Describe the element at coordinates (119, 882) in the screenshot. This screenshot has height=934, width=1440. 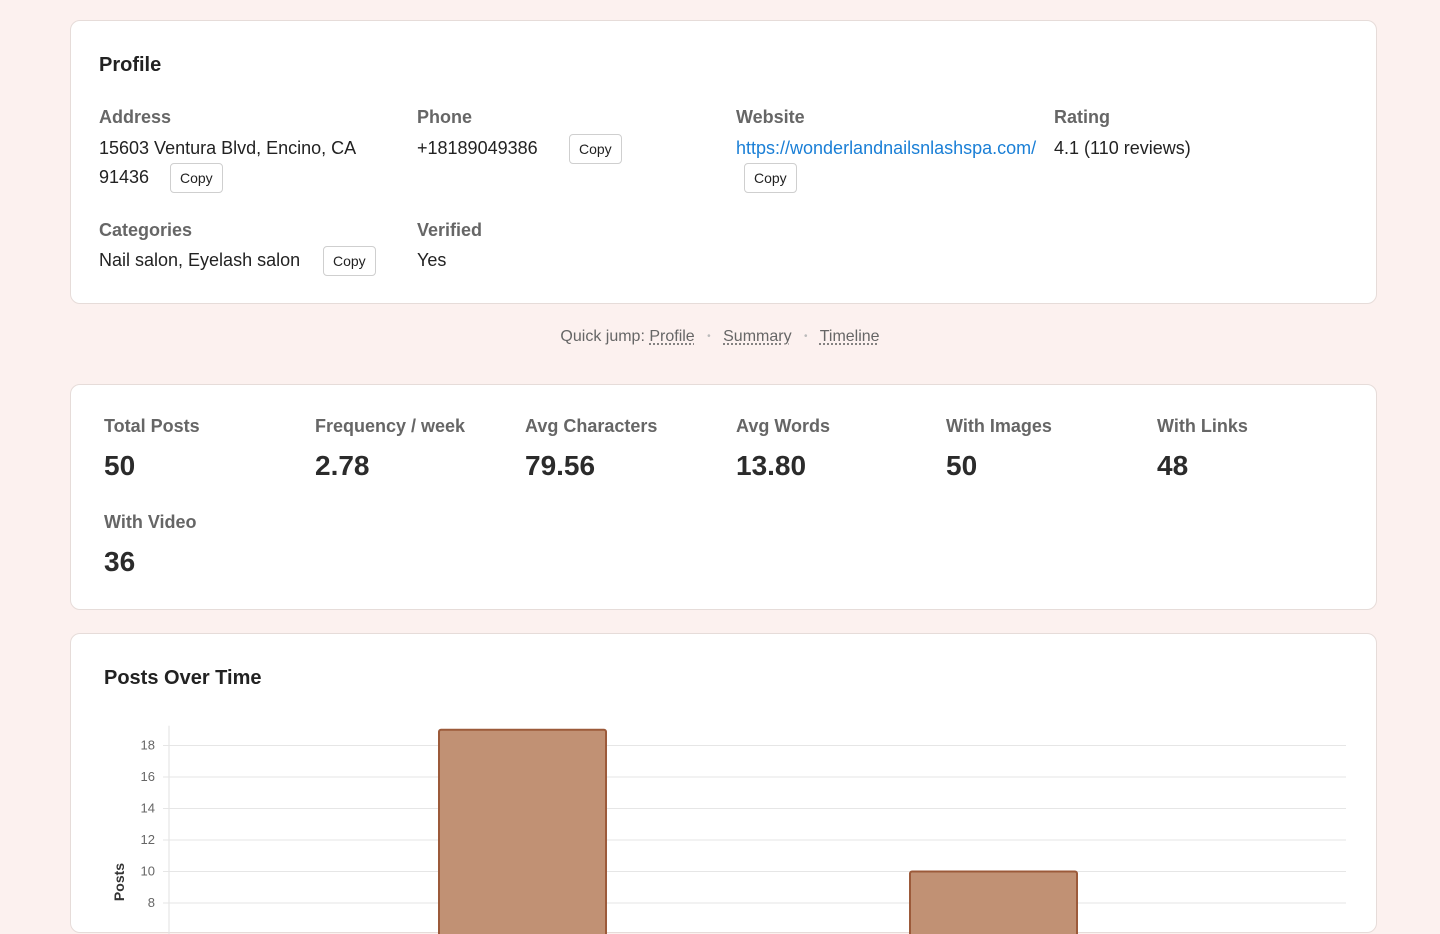
I see `y-axis-label: Posts` at that location.